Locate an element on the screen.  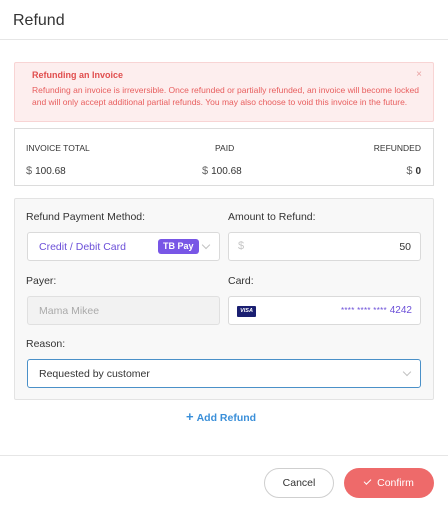
payment-method-select: Credit / Debit Card TB Pay is located at coordinates (123, 246).